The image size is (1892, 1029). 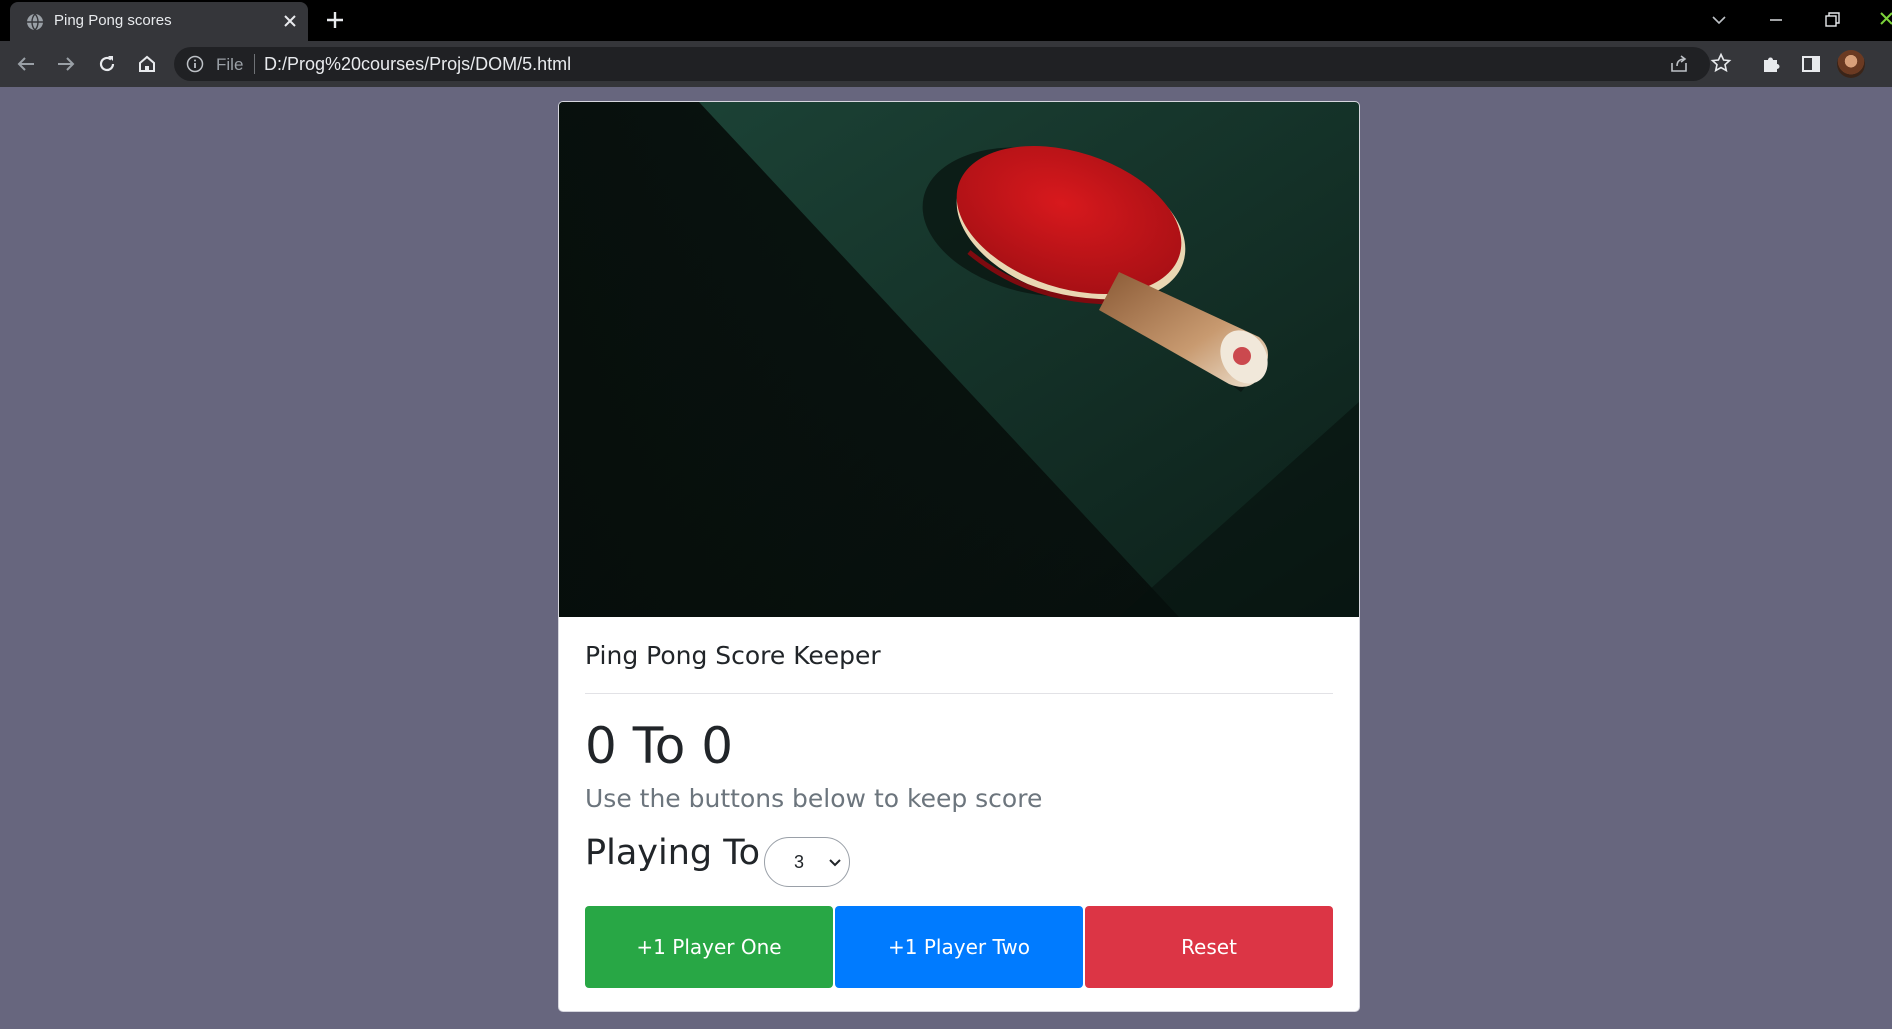 I want to click on share-icon, so click(x=1679, y=64).